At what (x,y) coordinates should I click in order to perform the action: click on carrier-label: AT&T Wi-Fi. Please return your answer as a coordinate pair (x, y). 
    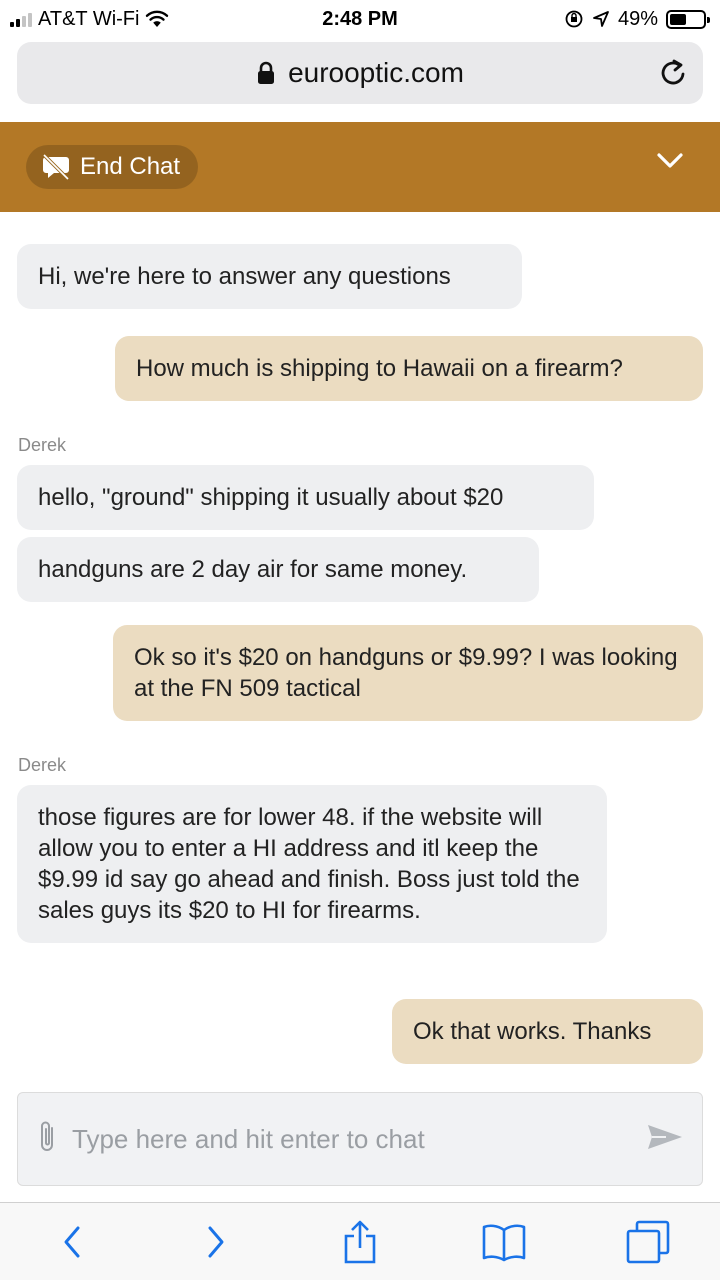
    Looking at the image, I should click on (89, 18).